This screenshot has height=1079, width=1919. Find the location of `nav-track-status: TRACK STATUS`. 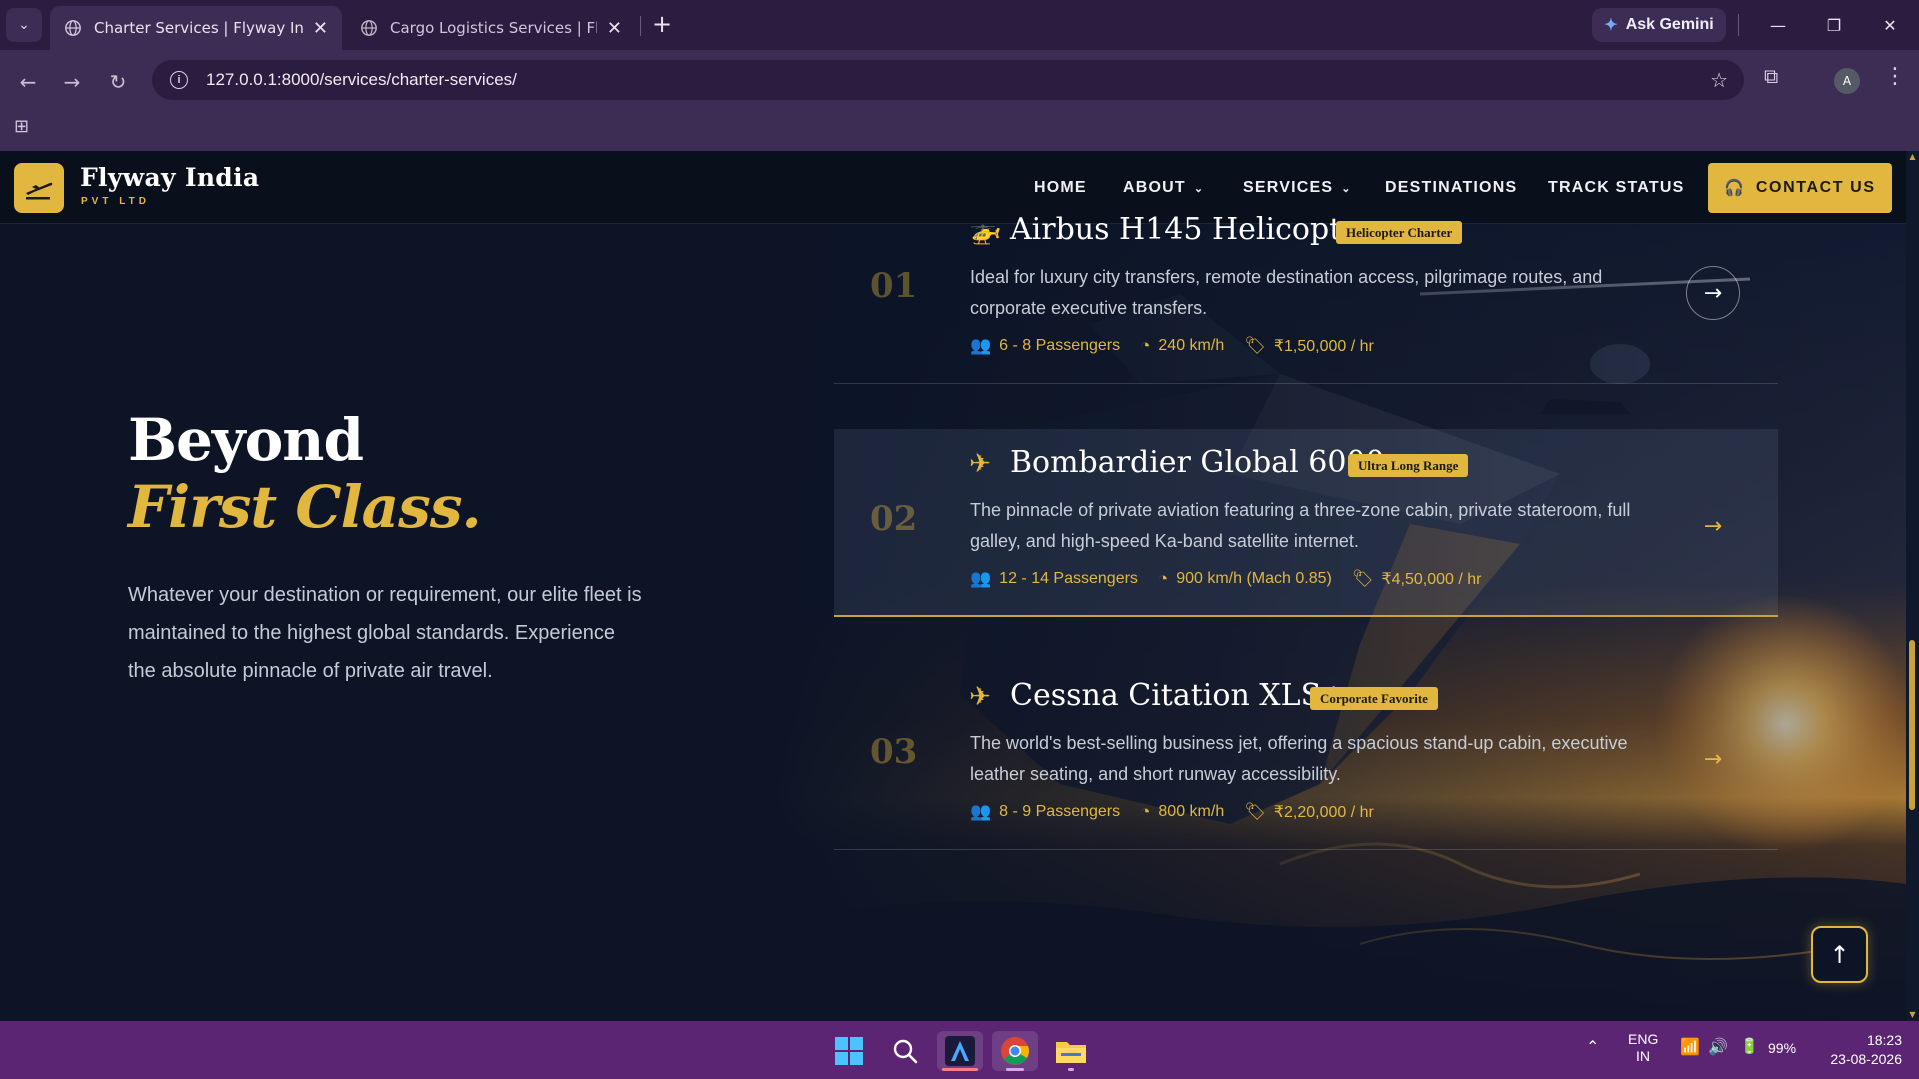

nav-track-status: TRACK STATUS is located at coordinates (1616, 188).